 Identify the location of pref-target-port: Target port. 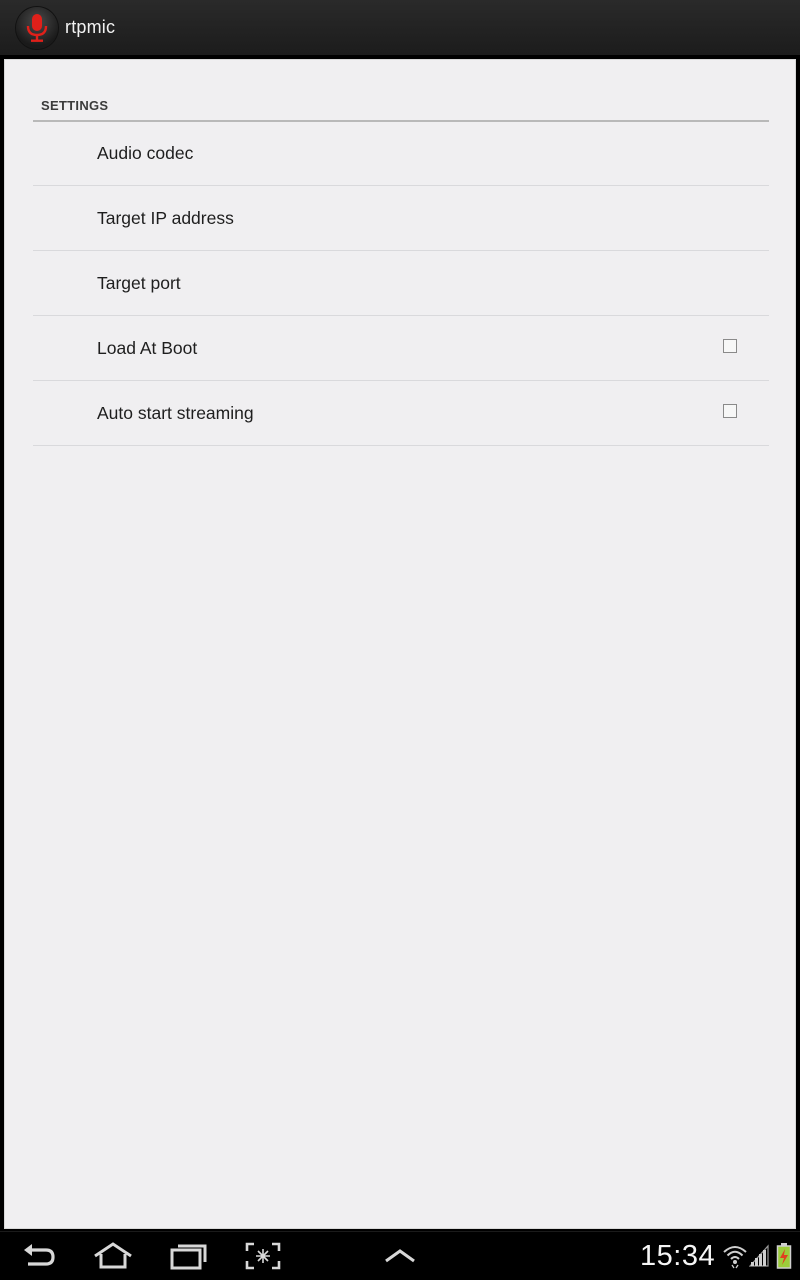
(401, 283).